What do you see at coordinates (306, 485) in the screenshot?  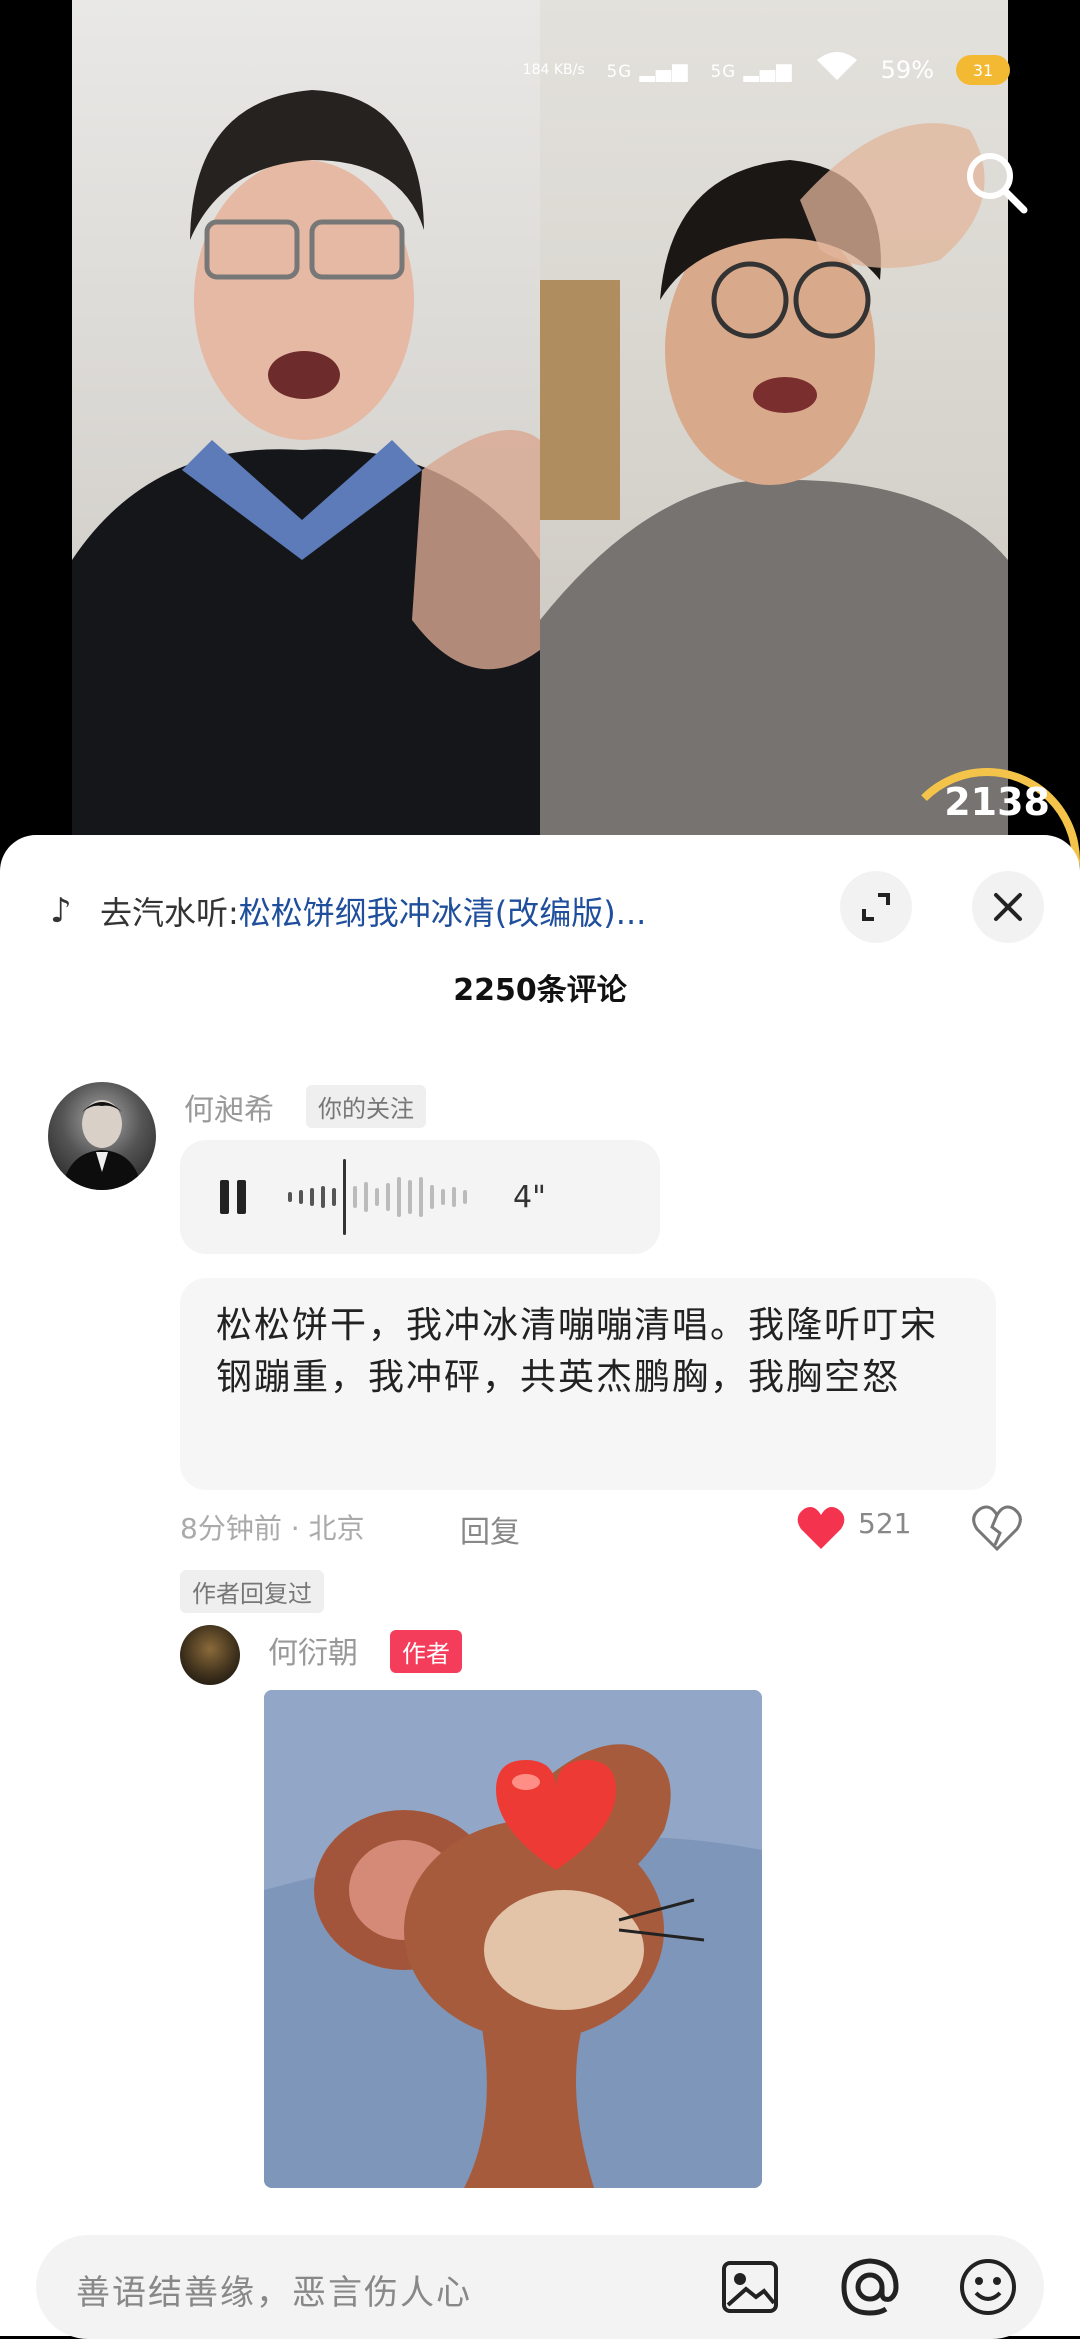 I see `streamer-left-figure` at bounding box center [306, 485].